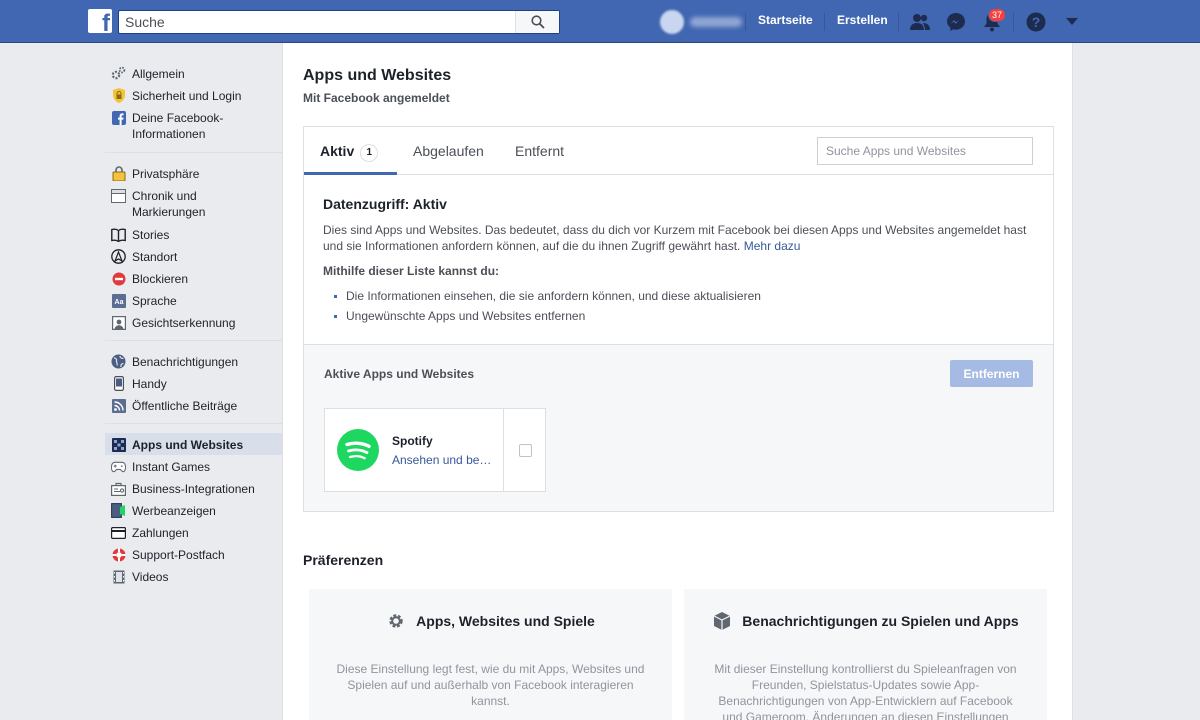 The width and height of the screenshot is (1200, 720). What do you see at coordinates (193, 576) in the screenshot?
I see `sidebar-item-videos: Videos` at bounding box center [193, 576].